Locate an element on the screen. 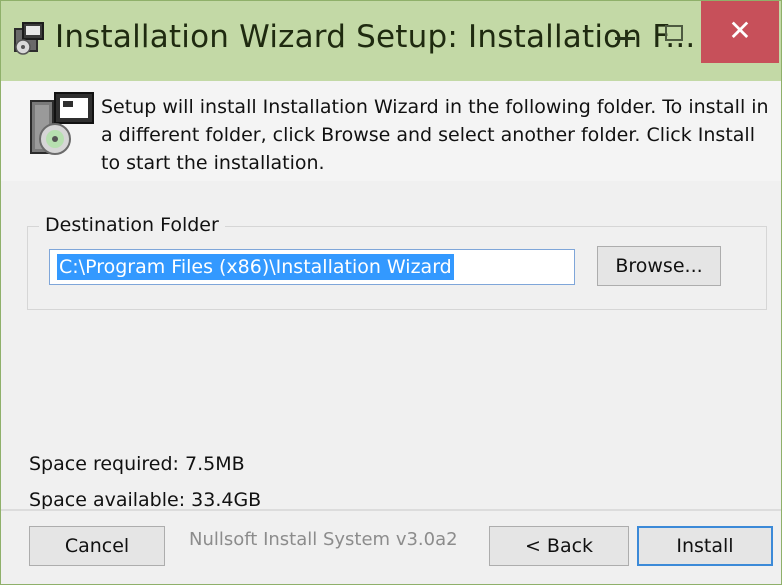  footer-divider is located at coordinates (391, 510).